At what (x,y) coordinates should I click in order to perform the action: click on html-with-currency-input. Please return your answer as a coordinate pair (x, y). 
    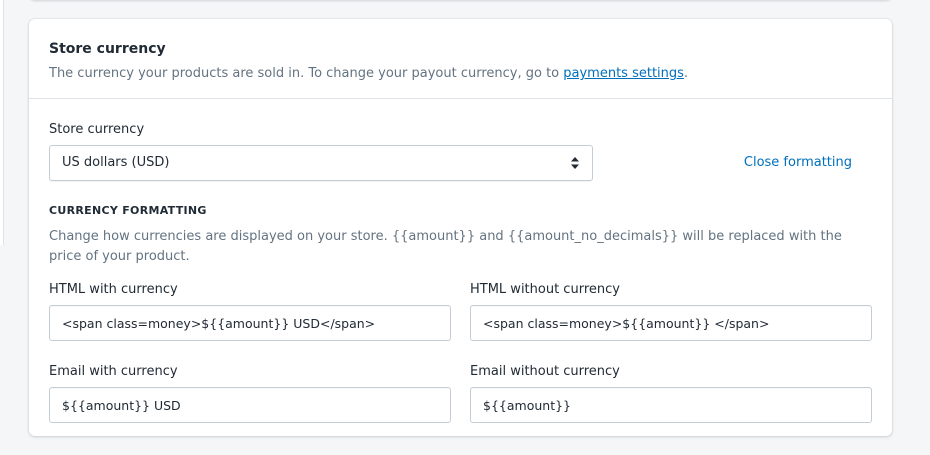
    Looking at the image, I should click on (250, 323).